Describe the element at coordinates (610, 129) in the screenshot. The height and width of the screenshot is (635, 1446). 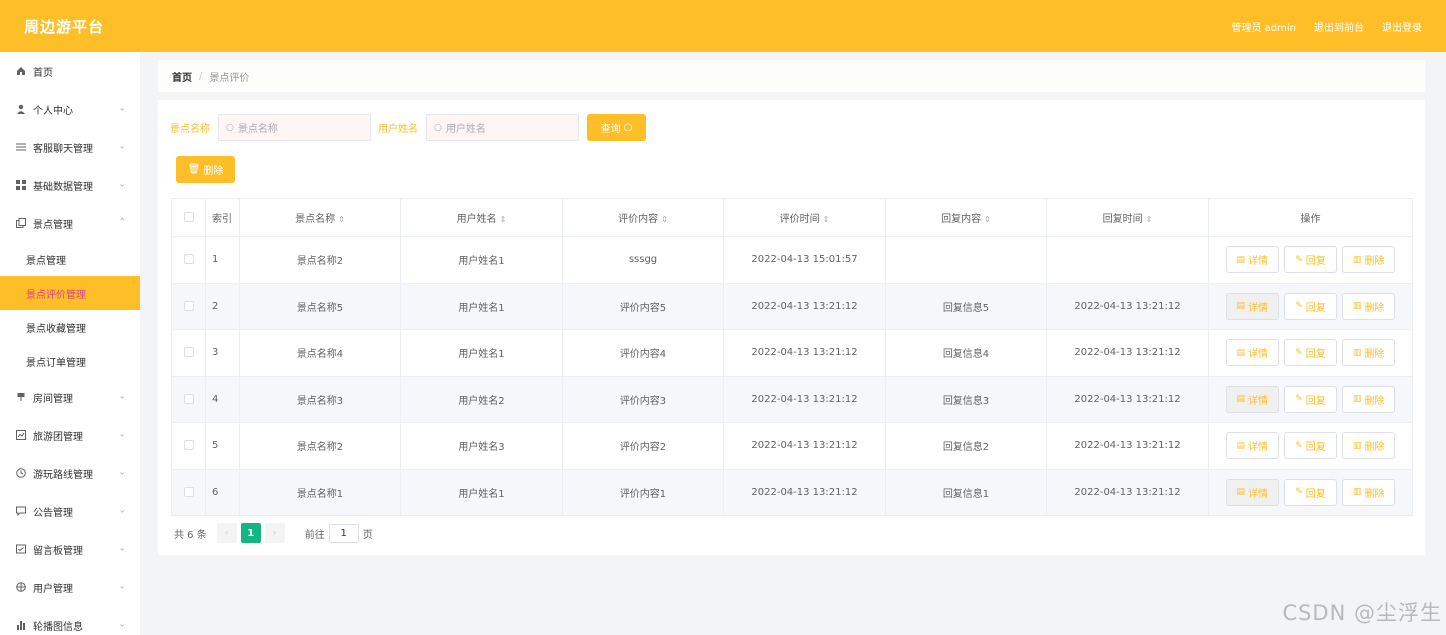
I see `query-button-label: 查询` at that location.